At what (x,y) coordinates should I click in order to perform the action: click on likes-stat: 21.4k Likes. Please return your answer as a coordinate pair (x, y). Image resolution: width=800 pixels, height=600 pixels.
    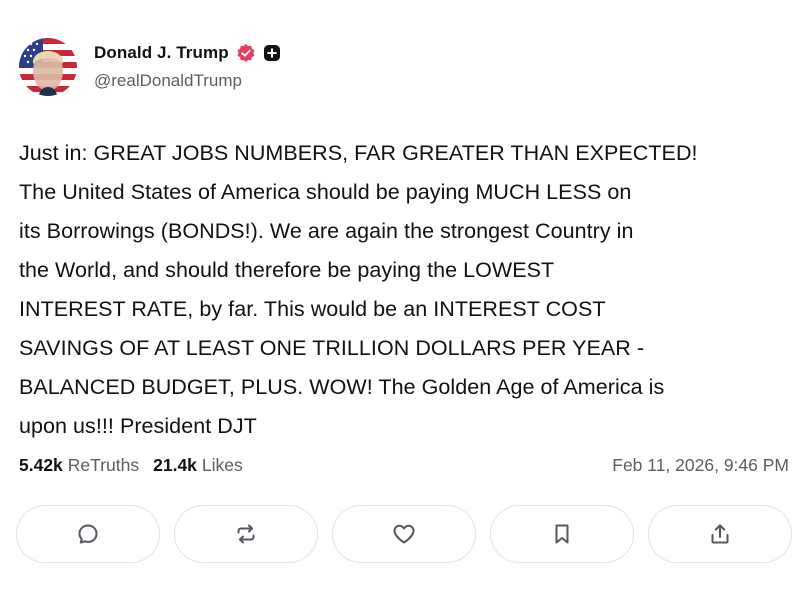
    Looking at the image, I should click on (198, 465).